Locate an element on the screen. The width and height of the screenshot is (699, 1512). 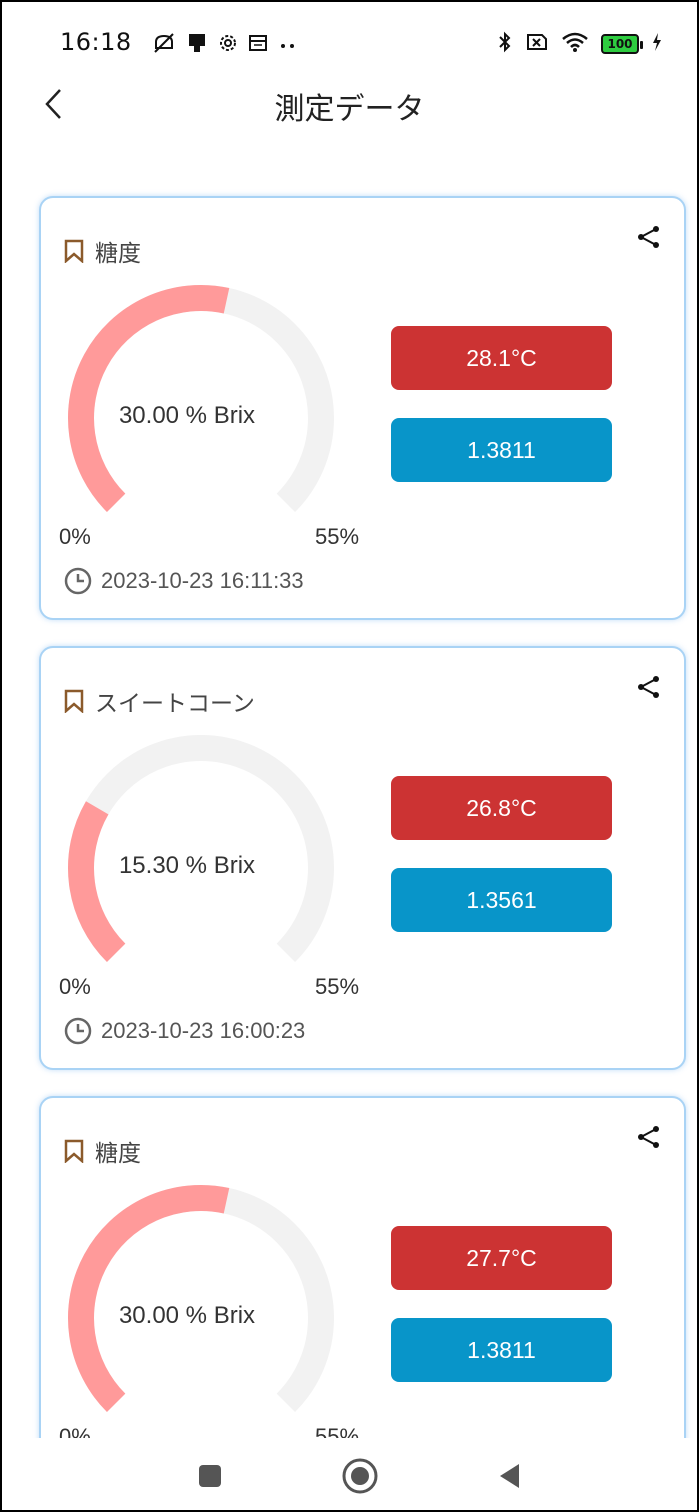
home-circle-icon is located at coordinates (360, 1476).